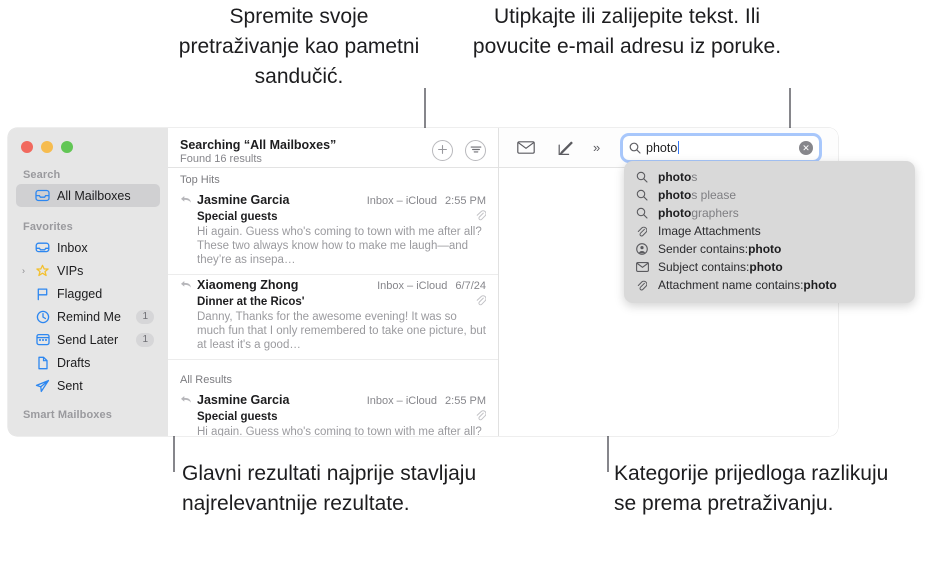 The width and height of the screenshot is (931, 567). What do you see at coordinates (70, 270) in the screenshot?
I see `sidebar-item-label: VIPs` at bounding box center [70, 270].